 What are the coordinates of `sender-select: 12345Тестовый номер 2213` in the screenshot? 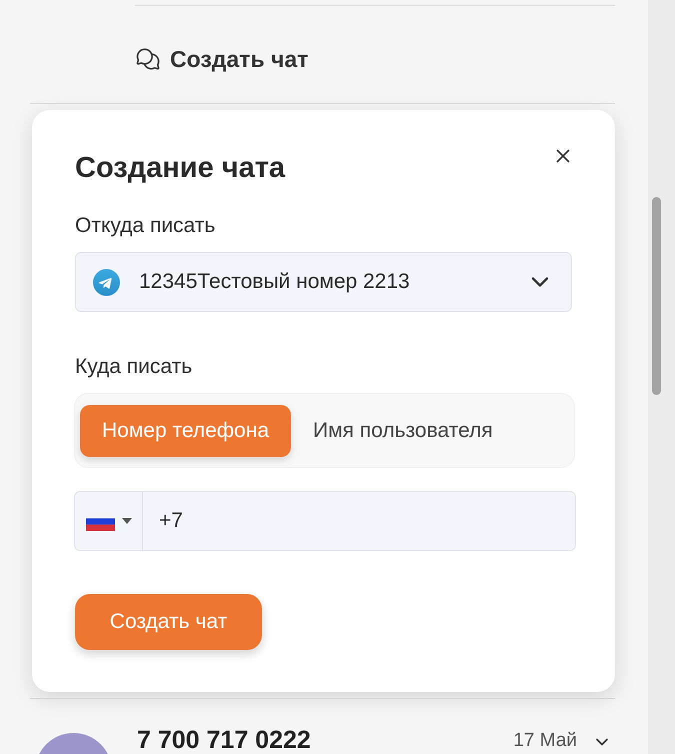 It's located at (323, 282).